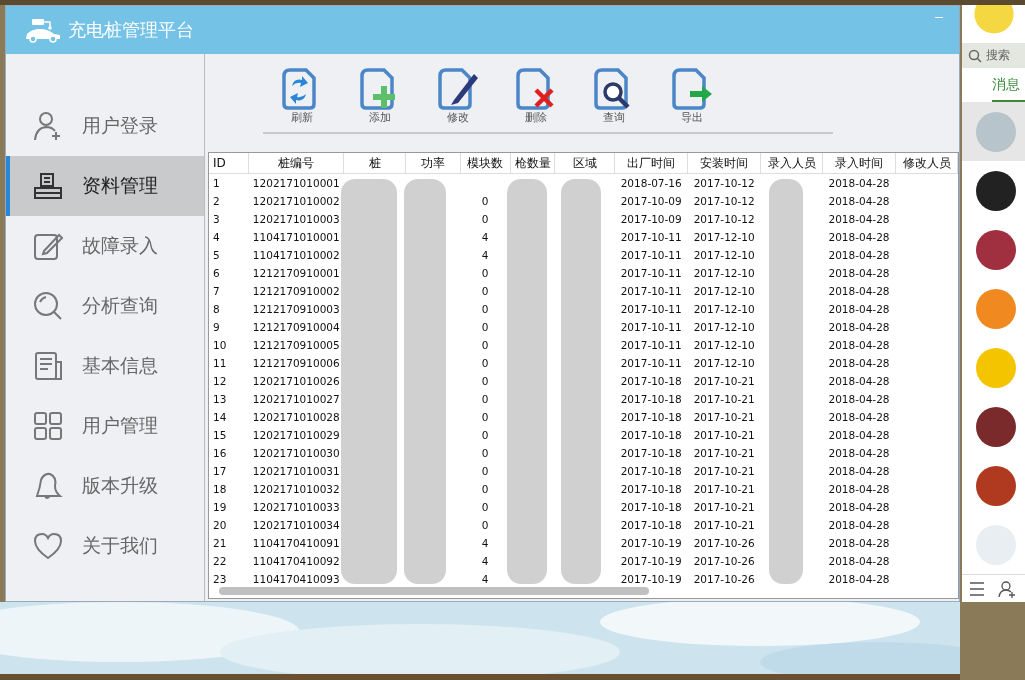  What do you see at coordinates (458, 99) in the screenshot?
I see `edit-button: 修改` at bounding box center [458, 99].